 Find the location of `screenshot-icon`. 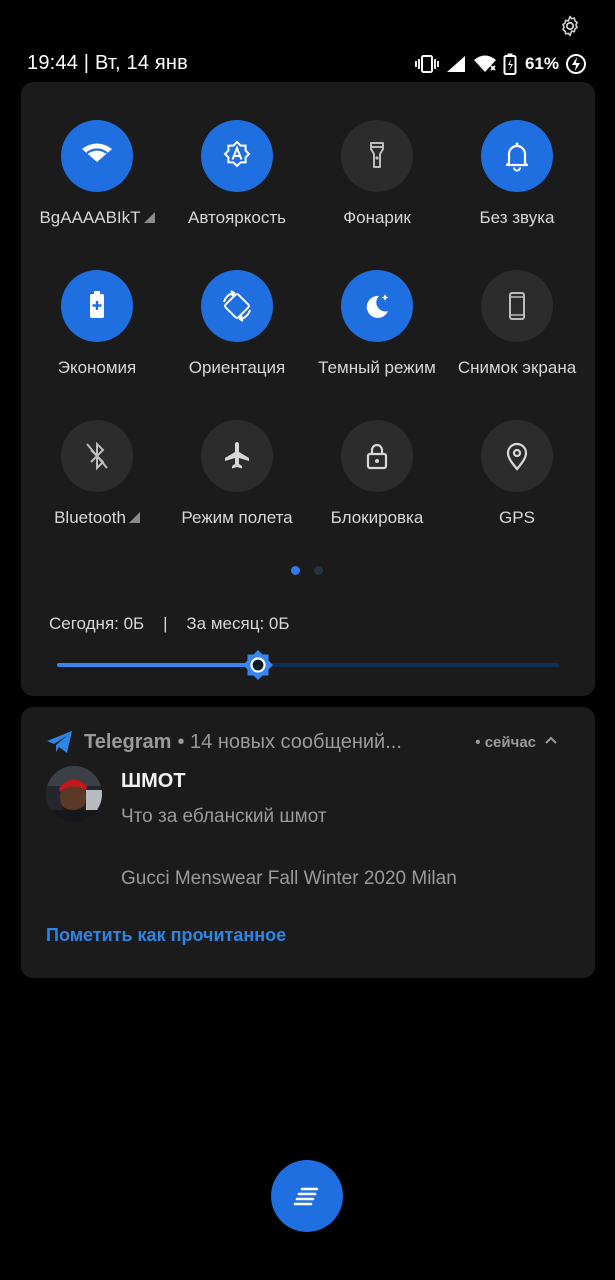

screenshot-icon is located at coordinates (517, 306).